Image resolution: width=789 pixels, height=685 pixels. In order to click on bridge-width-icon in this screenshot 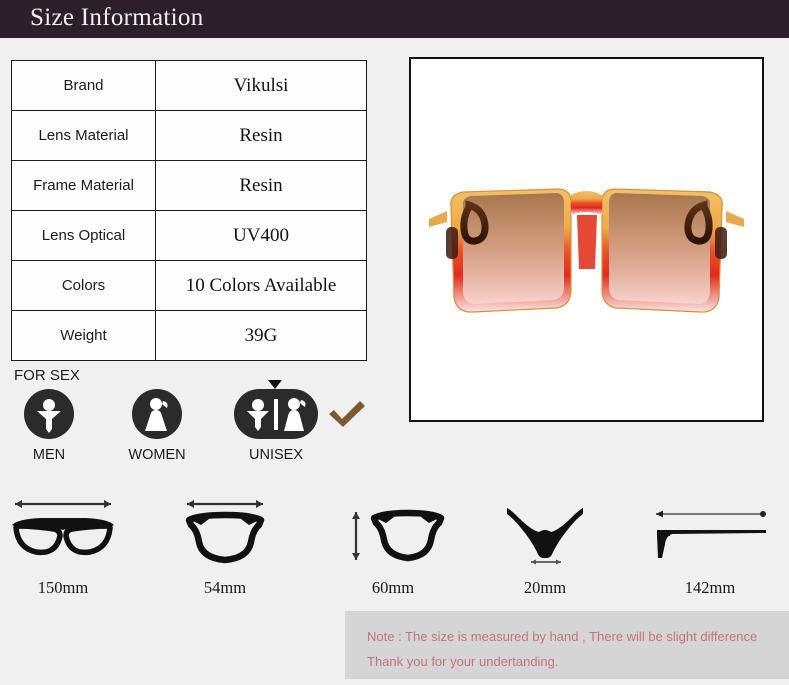, I will do `click(545, 531)`.